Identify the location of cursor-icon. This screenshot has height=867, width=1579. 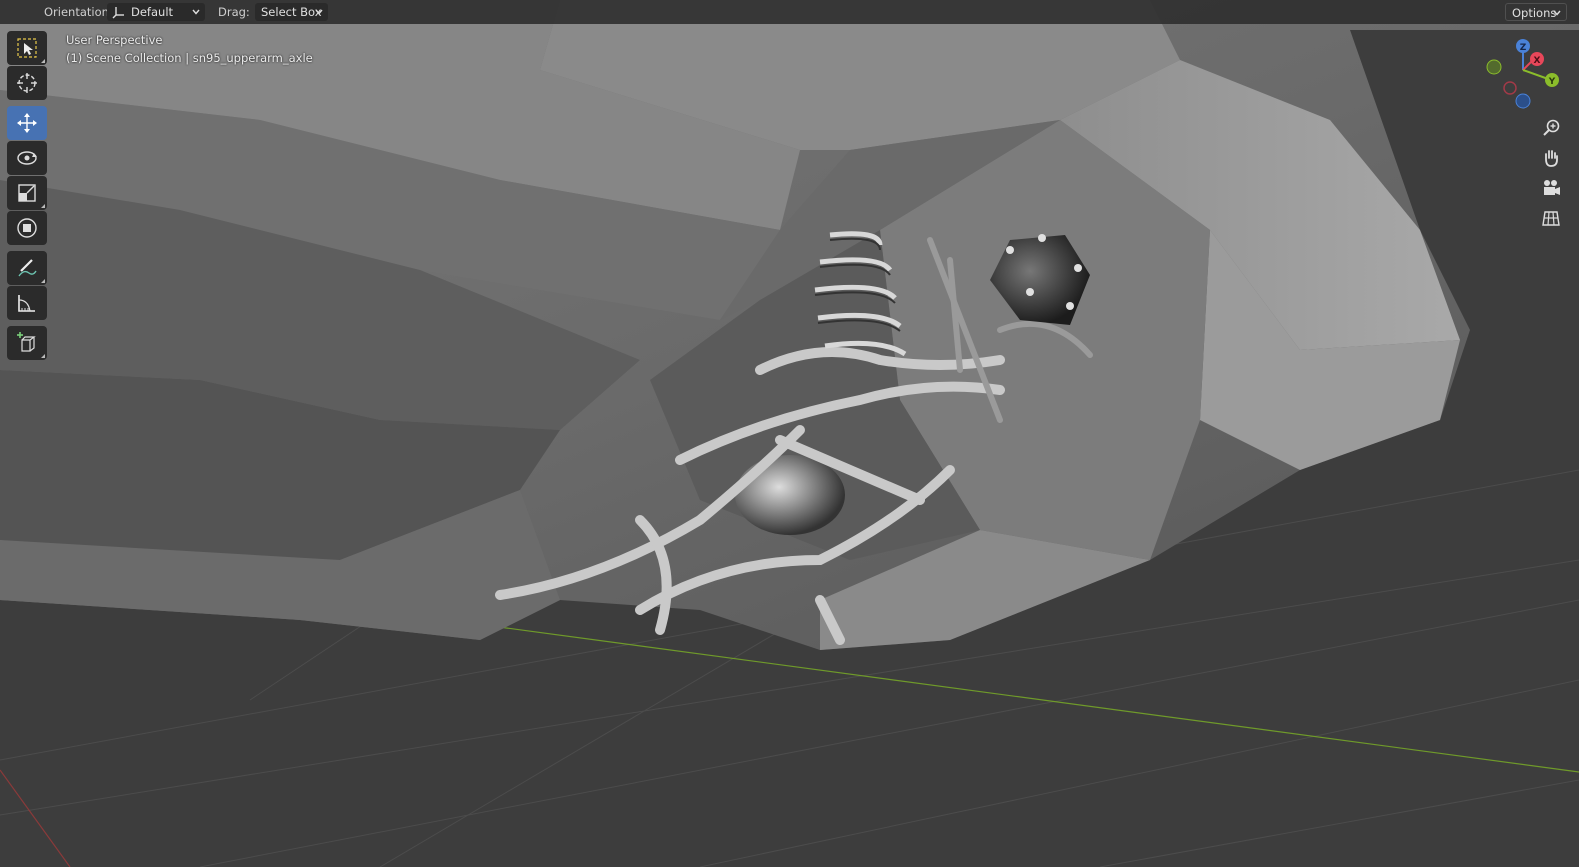
(27, 83).